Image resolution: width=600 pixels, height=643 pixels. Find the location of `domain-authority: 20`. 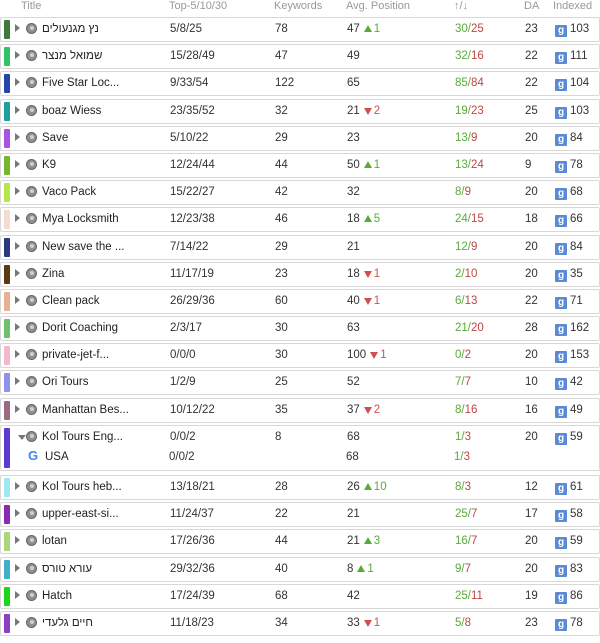

domain-authority: 20 is located at coordinates (531, 436).